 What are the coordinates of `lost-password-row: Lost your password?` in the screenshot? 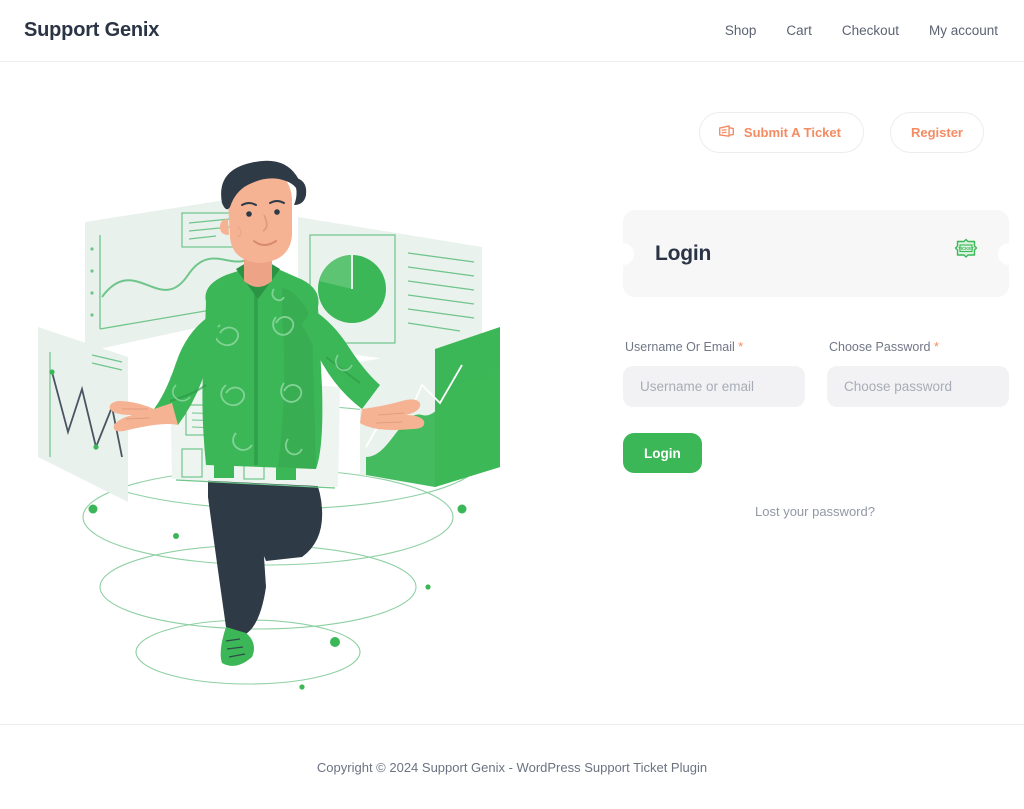 It's located at (816, 512).